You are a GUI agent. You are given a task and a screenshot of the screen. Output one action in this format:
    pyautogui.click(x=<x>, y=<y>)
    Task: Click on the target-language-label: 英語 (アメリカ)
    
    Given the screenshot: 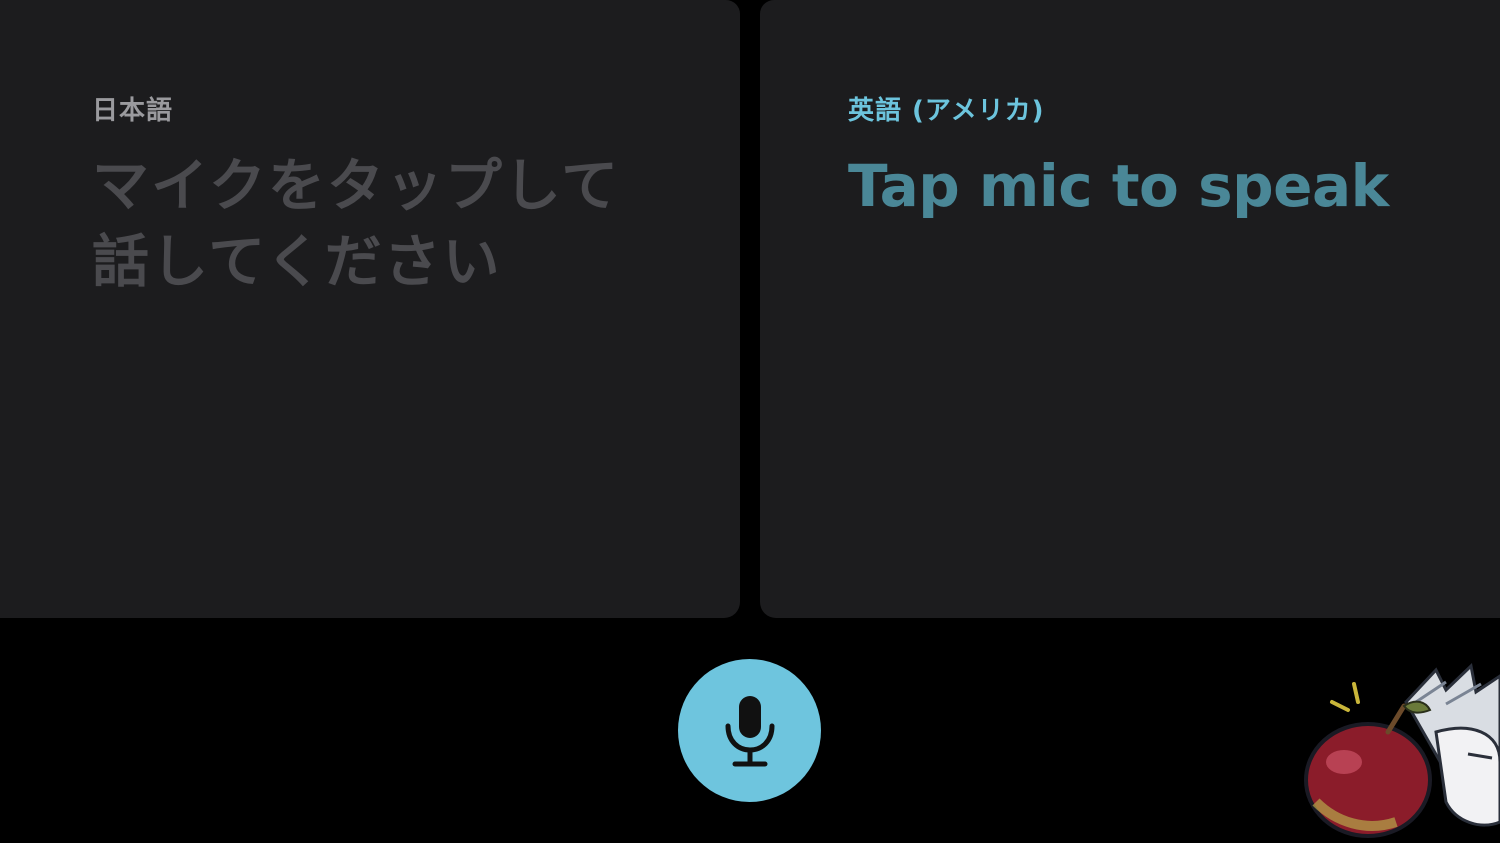 What is the action you would take?
    pyautogui.click(x=946, y=108)
    